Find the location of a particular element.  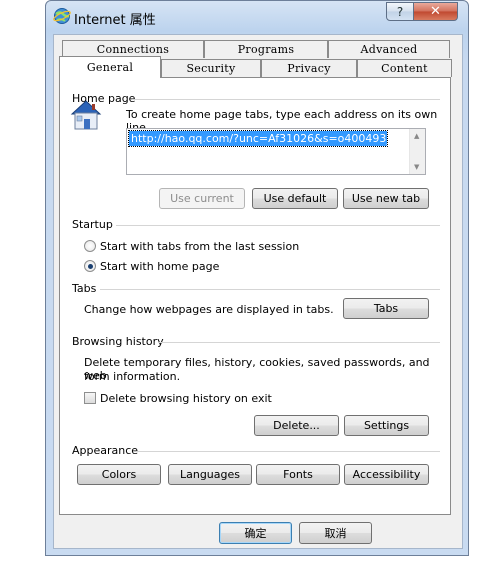

startup-home-page-radio is located at coordinates (90, 266).